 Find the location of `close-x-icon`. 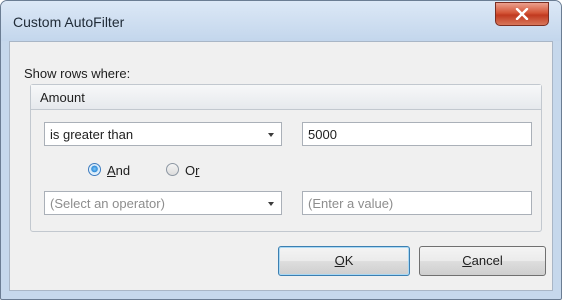

close-x-icon is located at coordinates (522, 14).